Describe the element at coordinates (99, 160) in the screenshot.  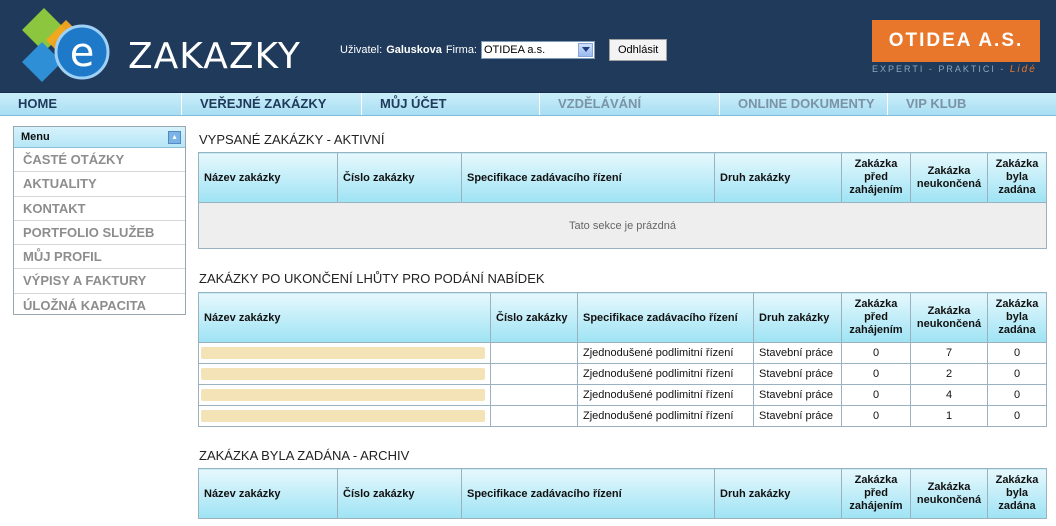
I see `sidebar-item-caste-otazky: ČASTÉ OTÁZKY` at that location.